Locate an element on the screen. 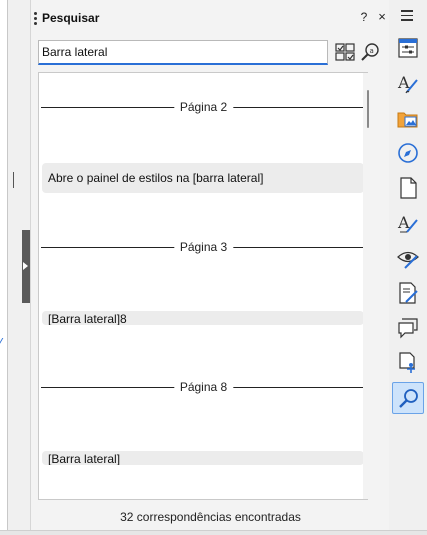 Image resolution: width=427 pixels, height=535 pixels. comments-icon is located at coordinates (408, 328).